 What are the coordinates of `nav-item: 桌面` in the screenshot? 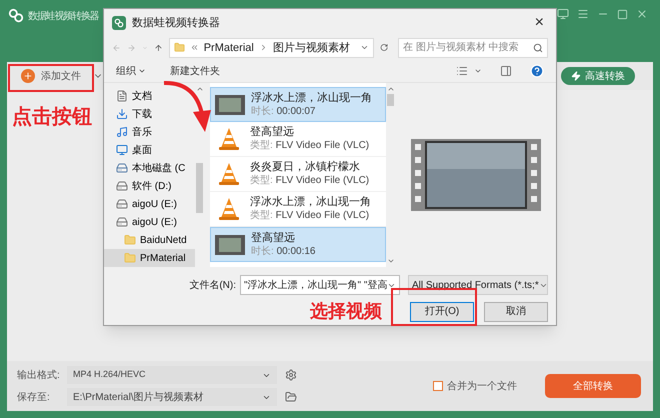 It's located at (149, 150).